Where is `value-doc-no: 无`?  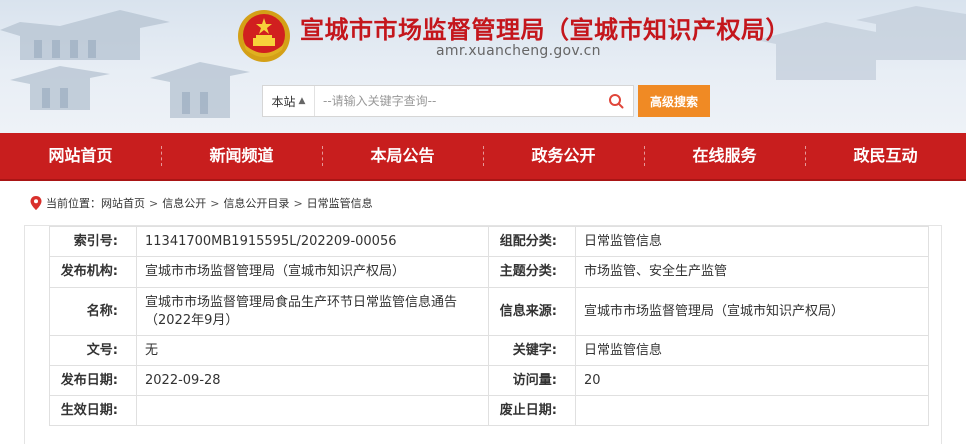 value-doc-no: 无 is located at coordinates (312, 350).